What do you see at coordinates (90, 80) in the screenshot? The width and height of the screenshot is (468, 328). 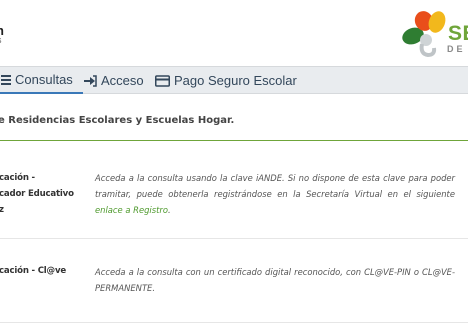 I see `sign-in-icon` at bounding box center [90, 80].